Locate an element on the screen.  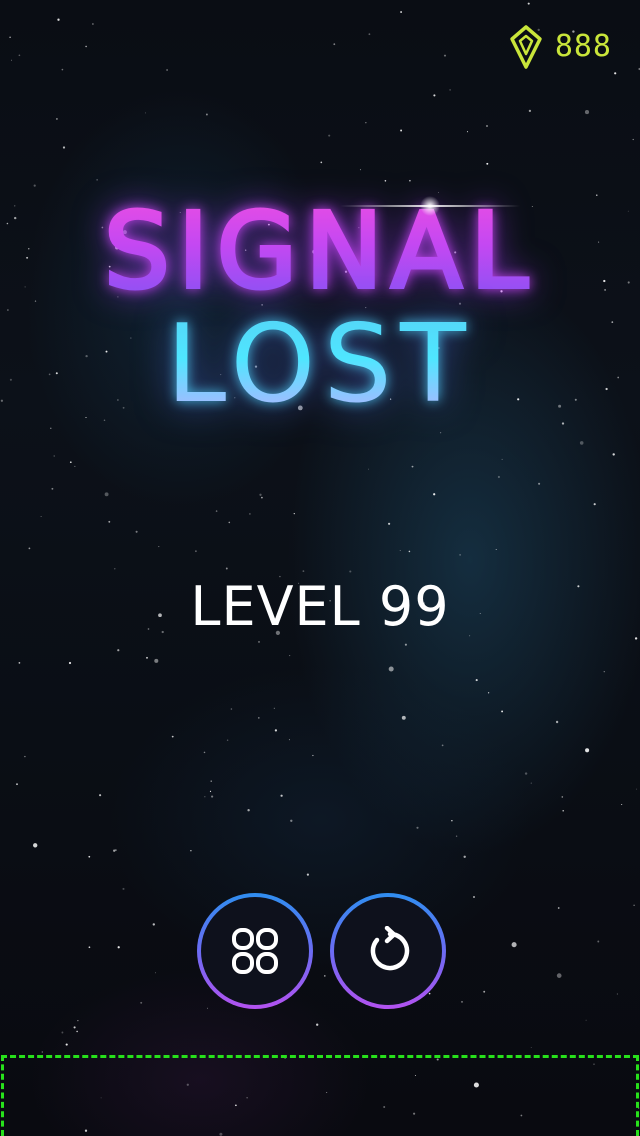
restart-icon is located at coordinates (390, 948).